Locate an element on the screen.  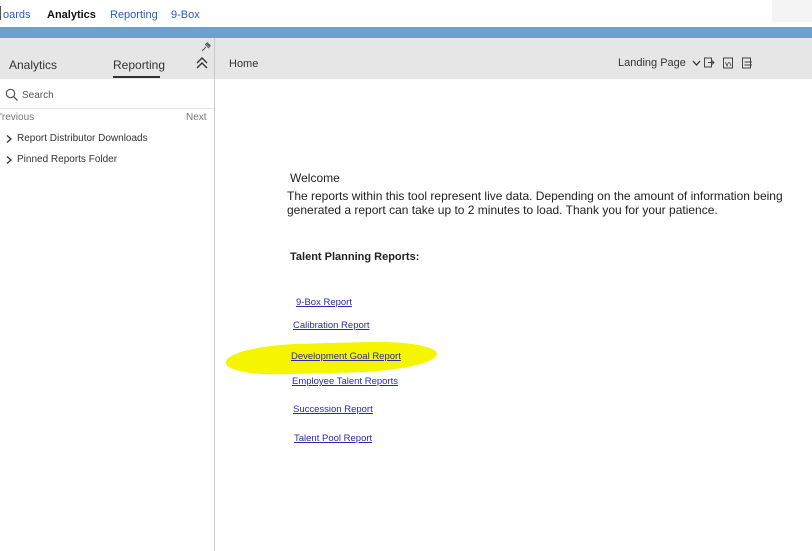
search-icon is located at coordinates (11, 94).